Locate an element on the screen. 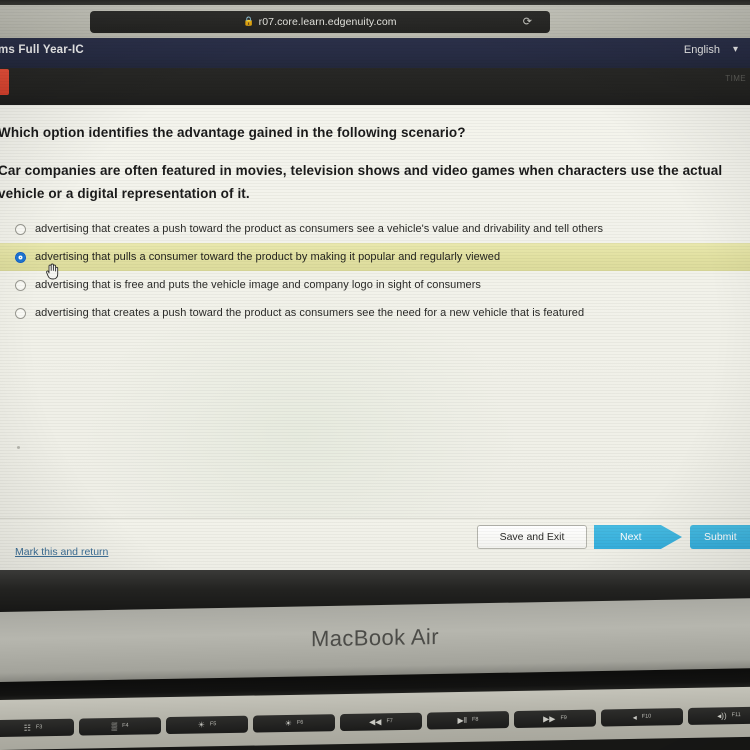 This screenshot has height=750, width=750. reload-icon: ⟳ is located at coordinates (527, 22).